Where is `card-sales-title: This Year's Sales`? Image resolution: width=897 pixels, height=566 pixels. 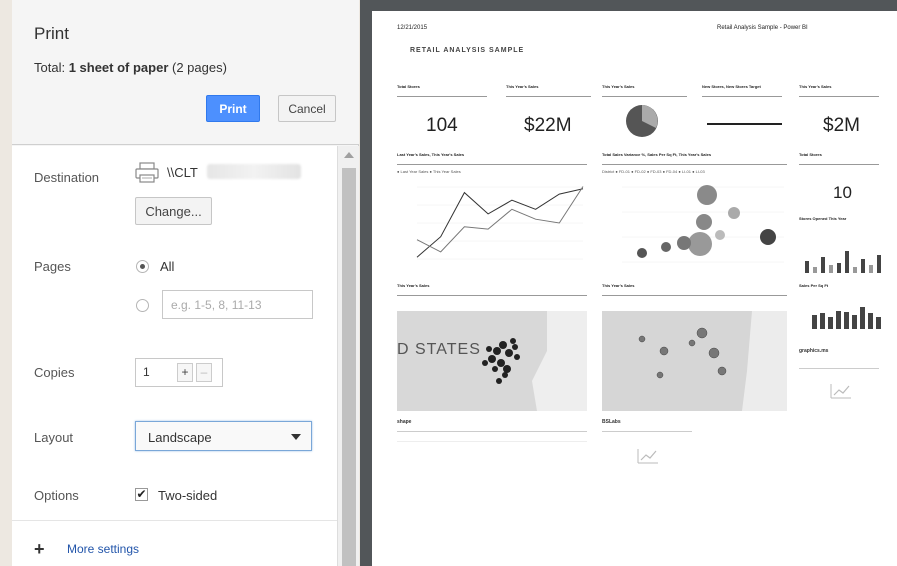
card-sales-title: This Year's Sales is located at coordinates (522, 86).